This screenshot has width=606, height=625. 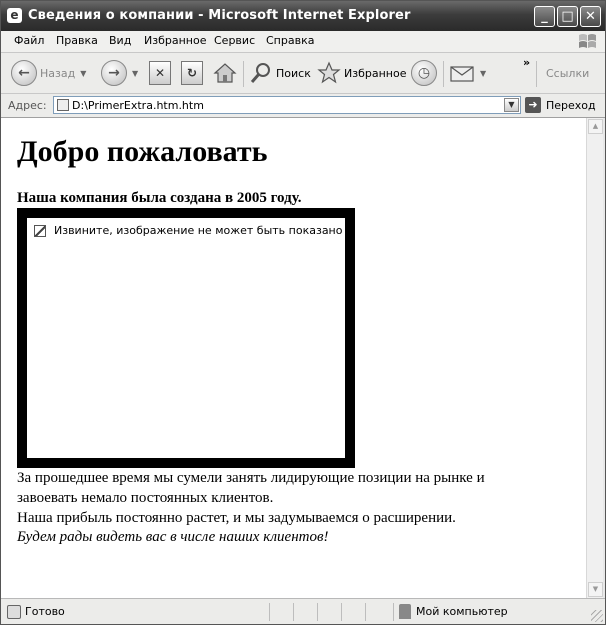 What do you see at coordinates (483, 73) in the screenshot?
I see `mail-dropdown-icon: ▼` at bounding box center [483, 73].